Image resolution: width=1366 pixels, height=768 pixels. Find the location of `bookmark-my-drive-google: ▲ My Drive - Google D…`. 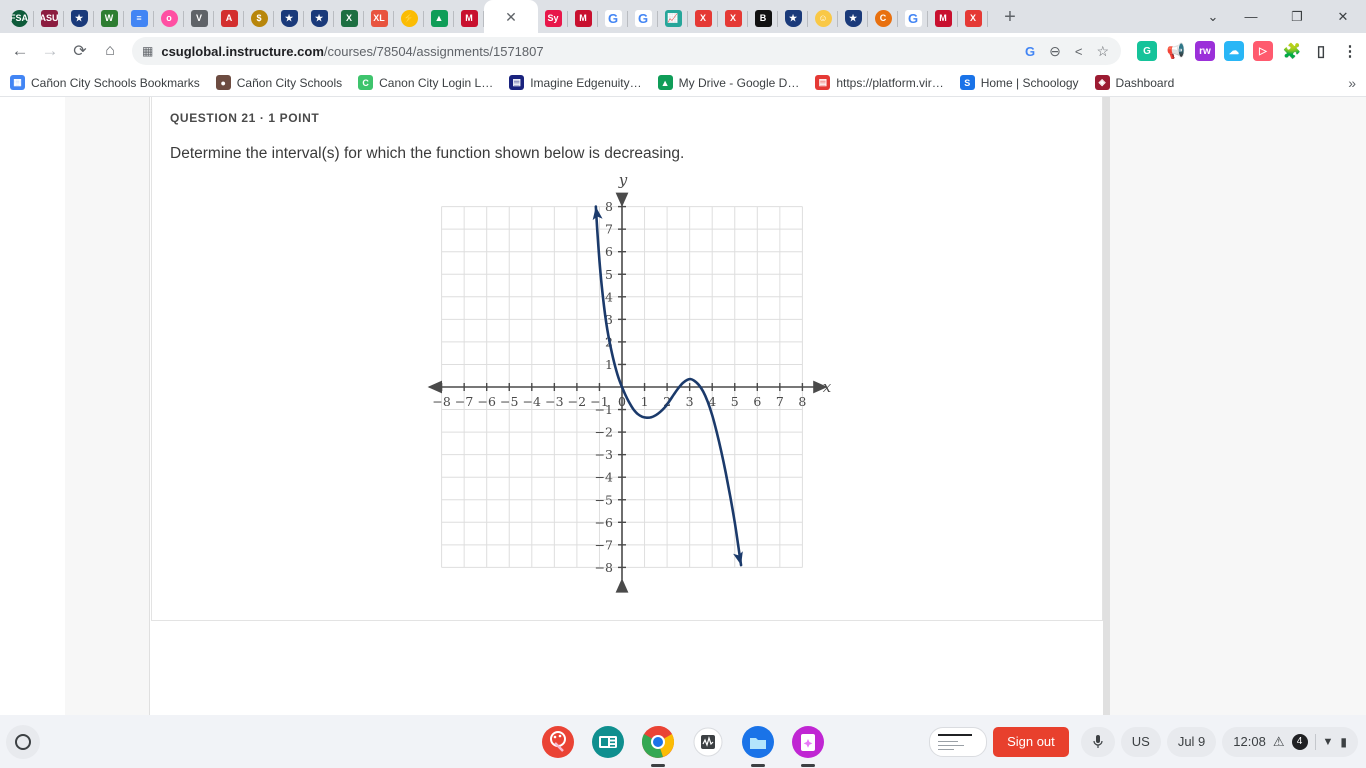

bookmark-my-drive-google: ▲ My Drive - Google D… is located at coordinates (728, 82).